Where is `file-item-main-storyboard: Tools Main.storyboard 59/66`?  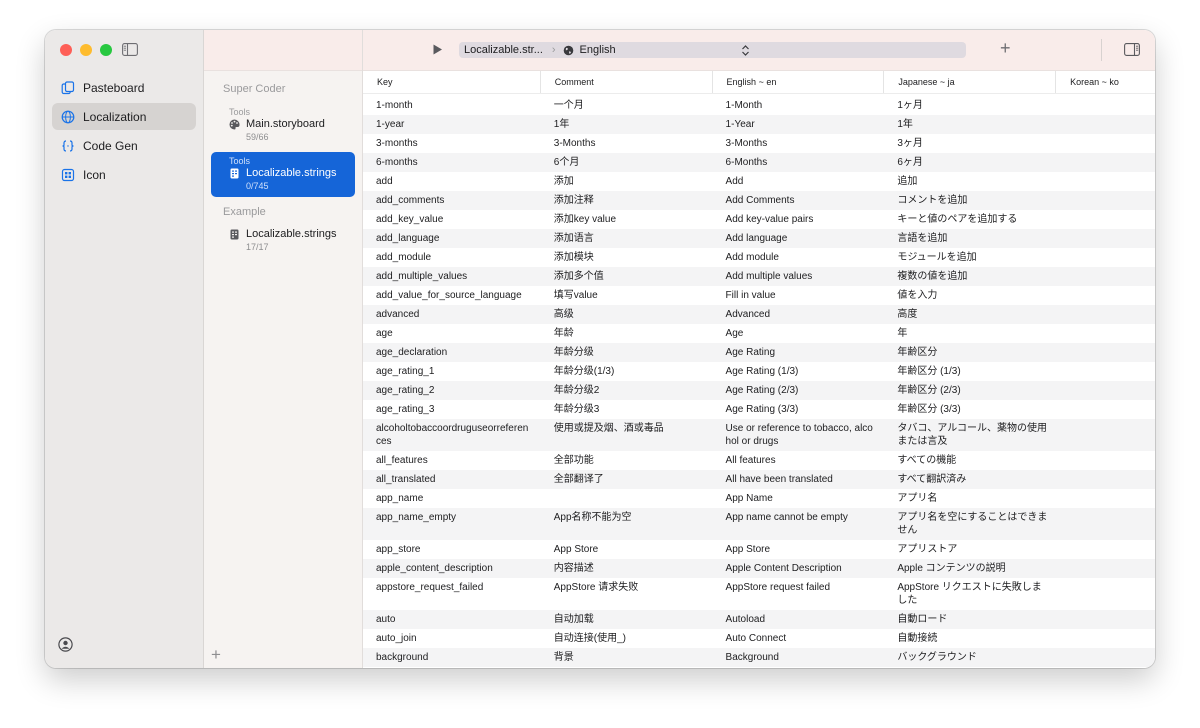 file-item-main-storyboard: Tools Main.storyboard 59/66 is located at coordinates (283, 125).